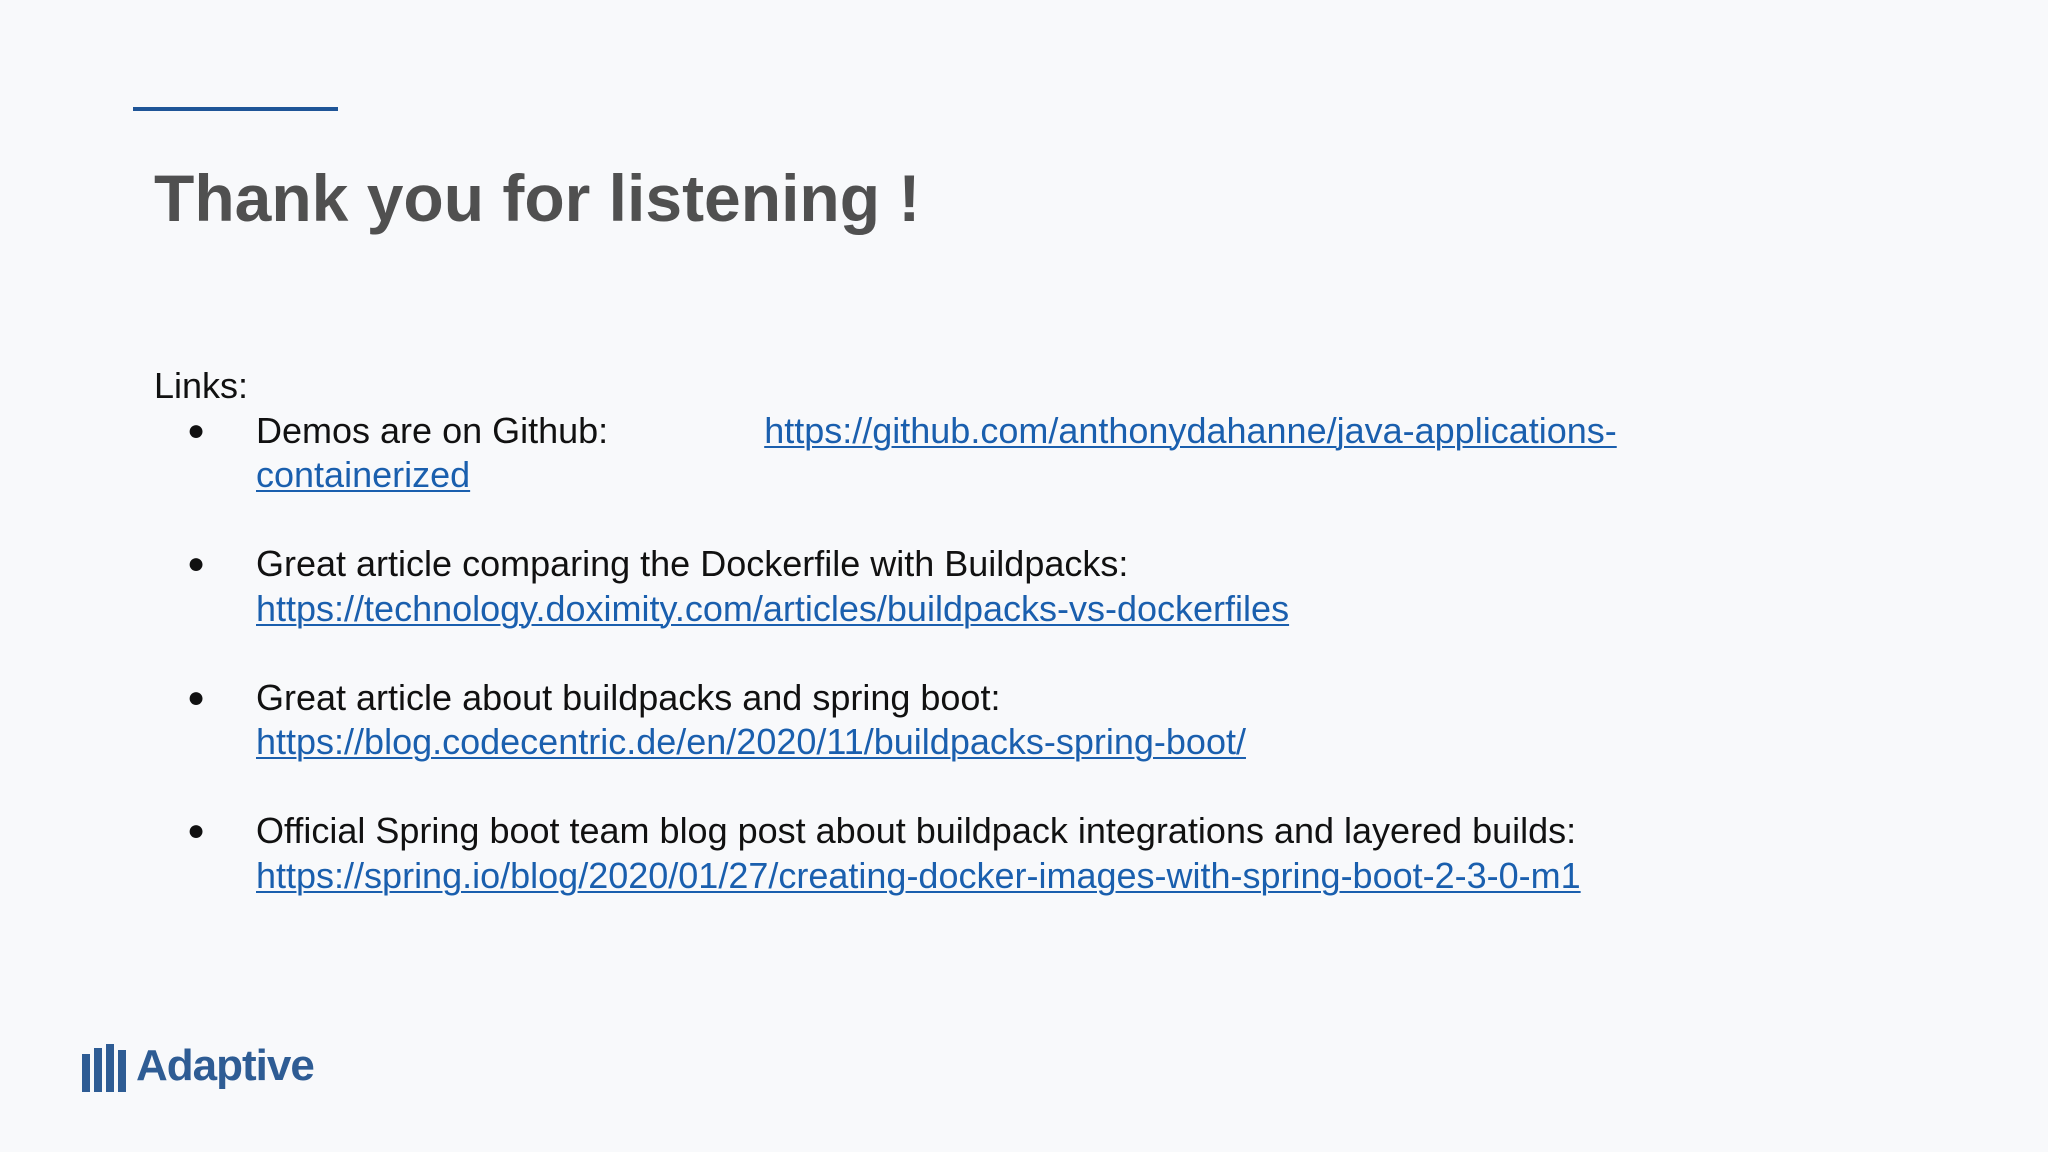 This screenshot has height=1152, width=2048. What do you see at coordinates (104, 1066) in the screenshot?
I see `bars-logo-icon` at bounding box center [104, 1066].